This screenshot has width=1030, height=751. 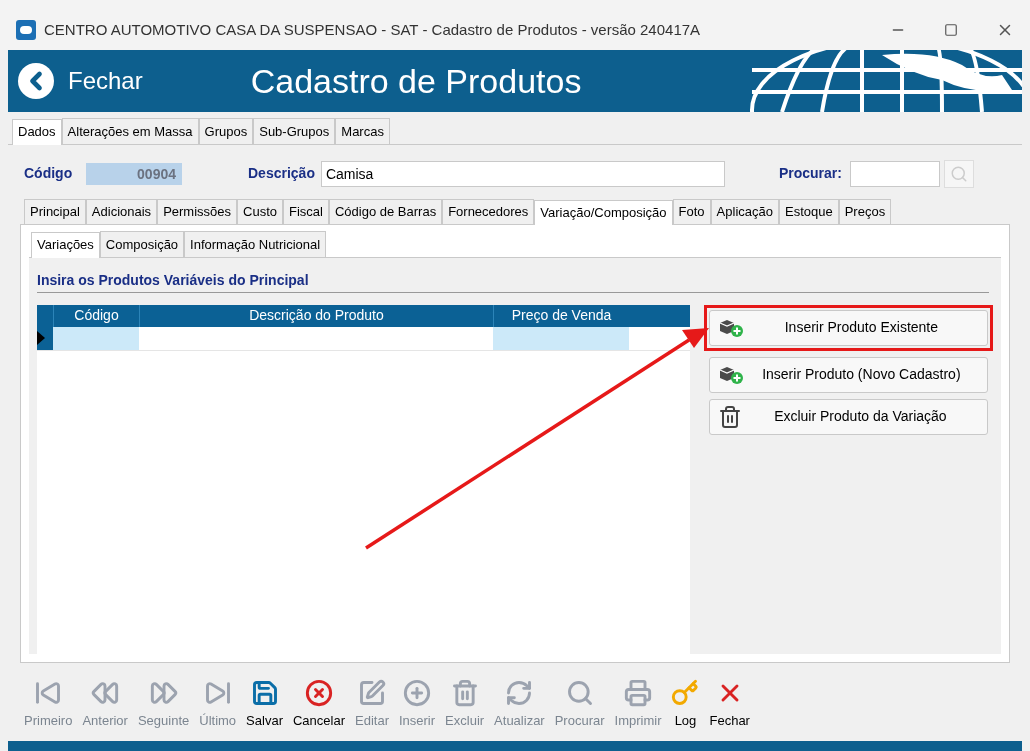 I want to click on cancel-icon, so click(x=319, y=693).